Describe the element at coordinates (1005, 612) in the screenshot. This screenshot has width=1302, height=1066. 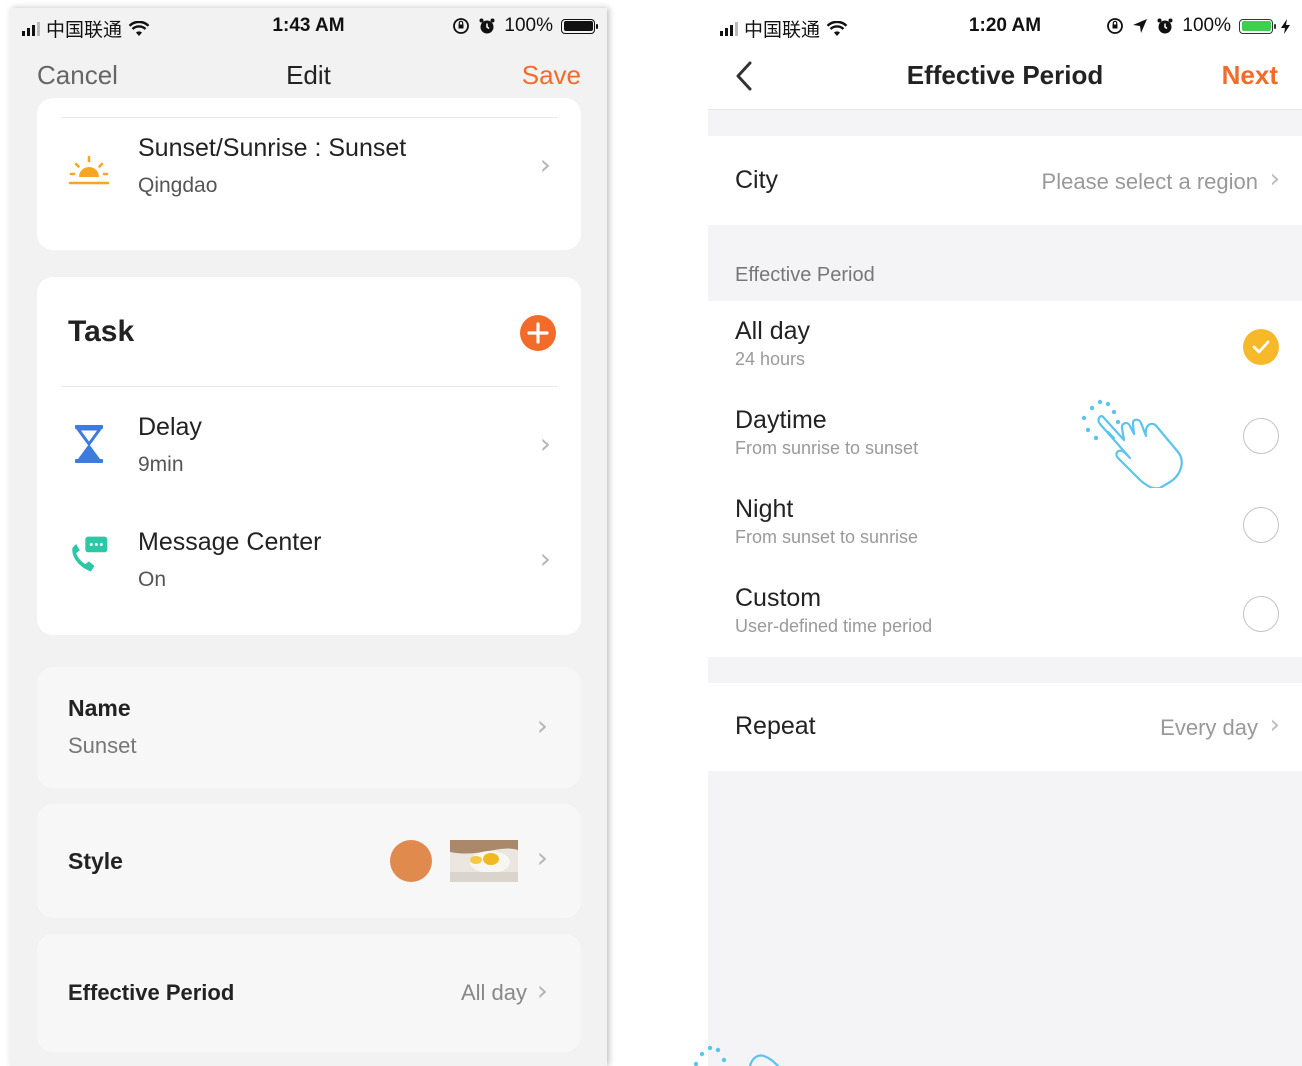
I see `option-custom: Custom User-defined time period` at that location.